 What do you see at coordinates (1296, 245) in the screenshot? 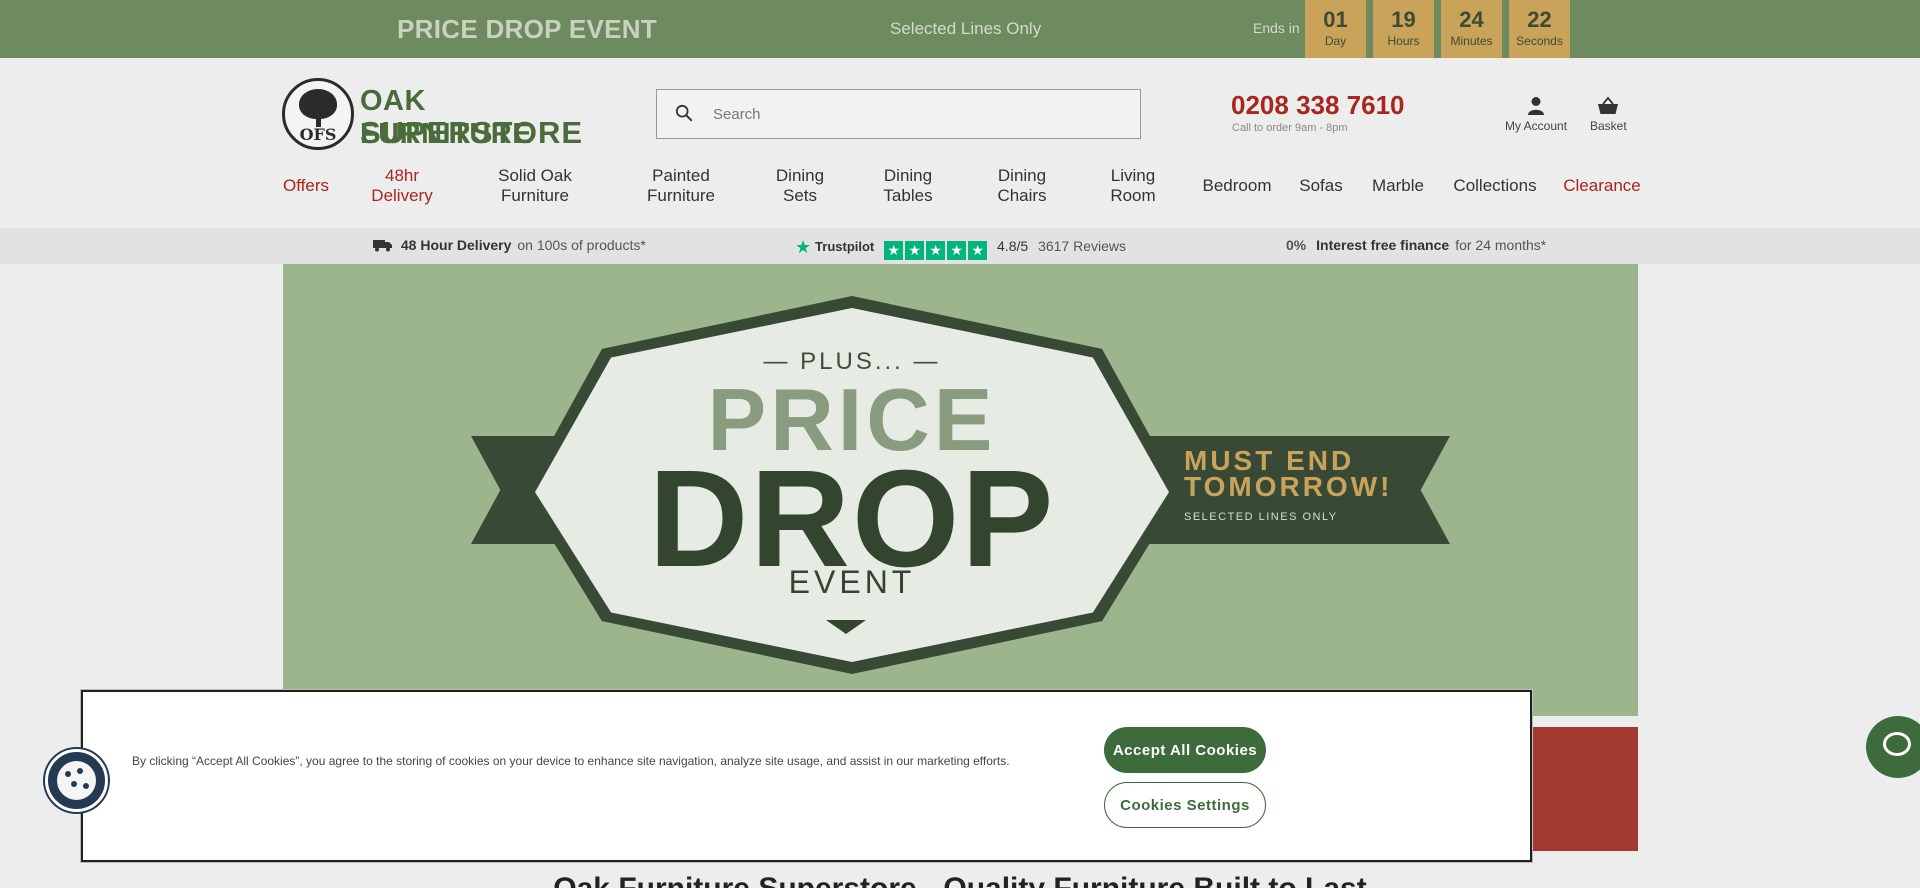
I see `finance-percent: 0%` at bounding box center [1296, 245].